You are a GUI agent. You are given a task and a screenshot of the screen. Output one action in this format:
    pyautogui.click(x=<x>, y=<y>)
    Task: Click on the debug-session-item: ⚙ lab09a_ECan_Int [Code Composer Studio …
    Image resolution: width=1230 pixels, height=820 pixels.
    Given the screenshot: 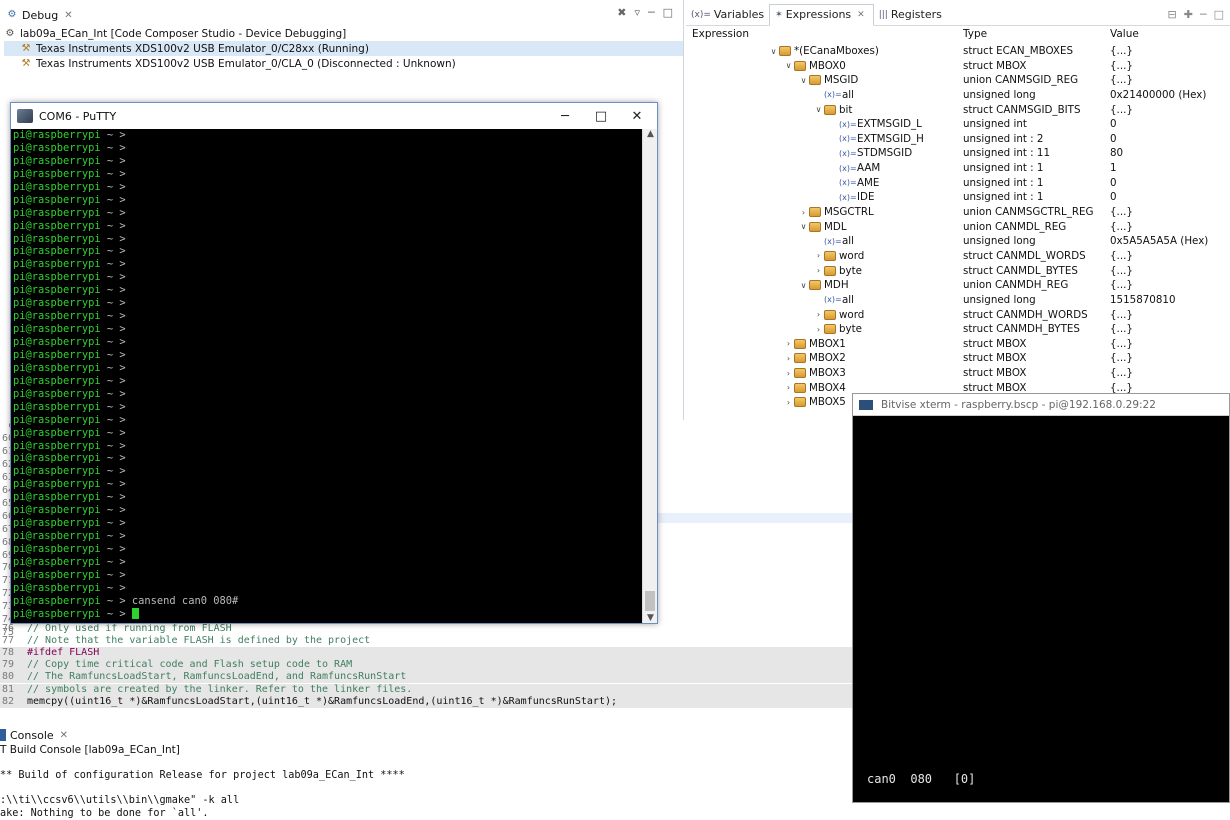 What is the action you would take?
    pyautogui.click(x=343, y=33)
    